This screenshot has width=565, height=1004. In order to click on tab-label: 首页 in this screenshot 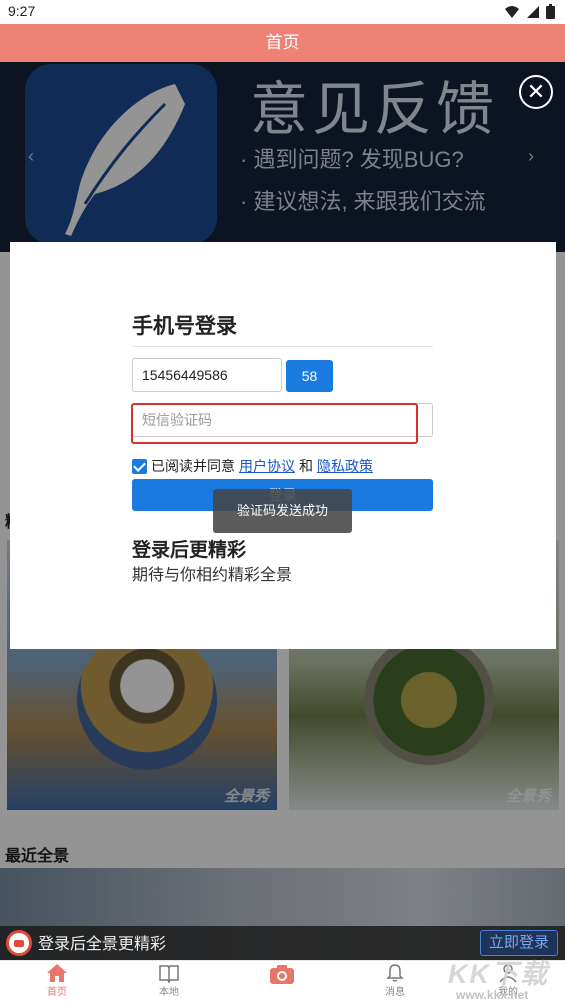, I will do `click(57, 992)`.